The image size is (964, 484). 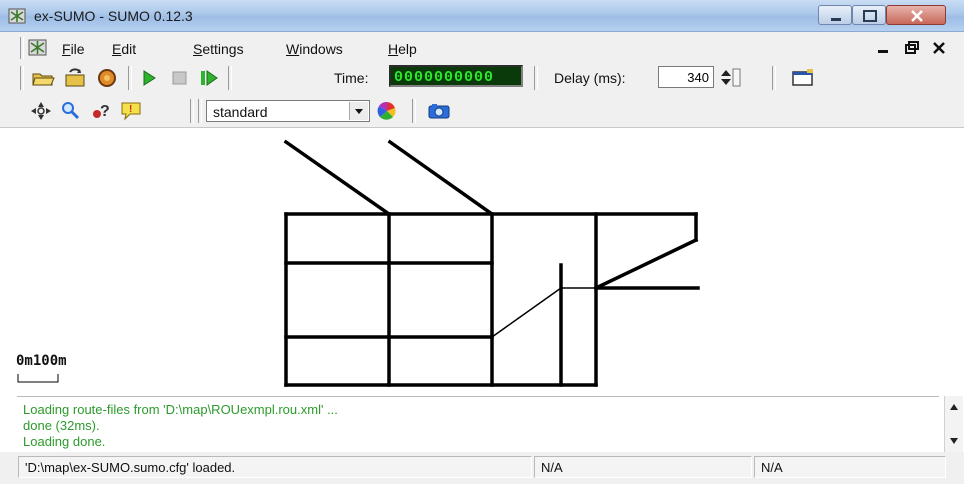 I want to click on mdi-restore-icon, so click(x=912, y=47).